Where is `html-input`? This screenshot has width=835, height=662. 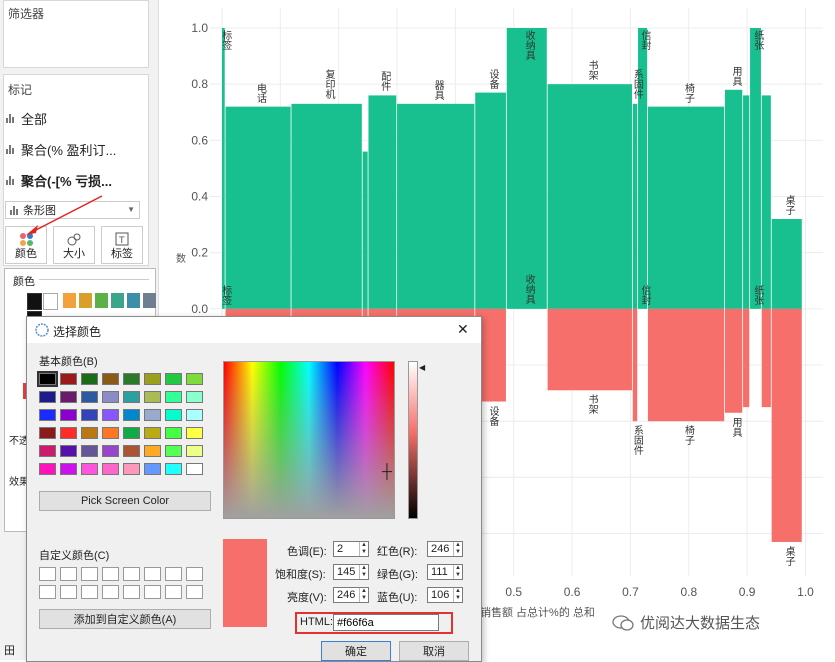
html-input is located at coordinates (386, 622).